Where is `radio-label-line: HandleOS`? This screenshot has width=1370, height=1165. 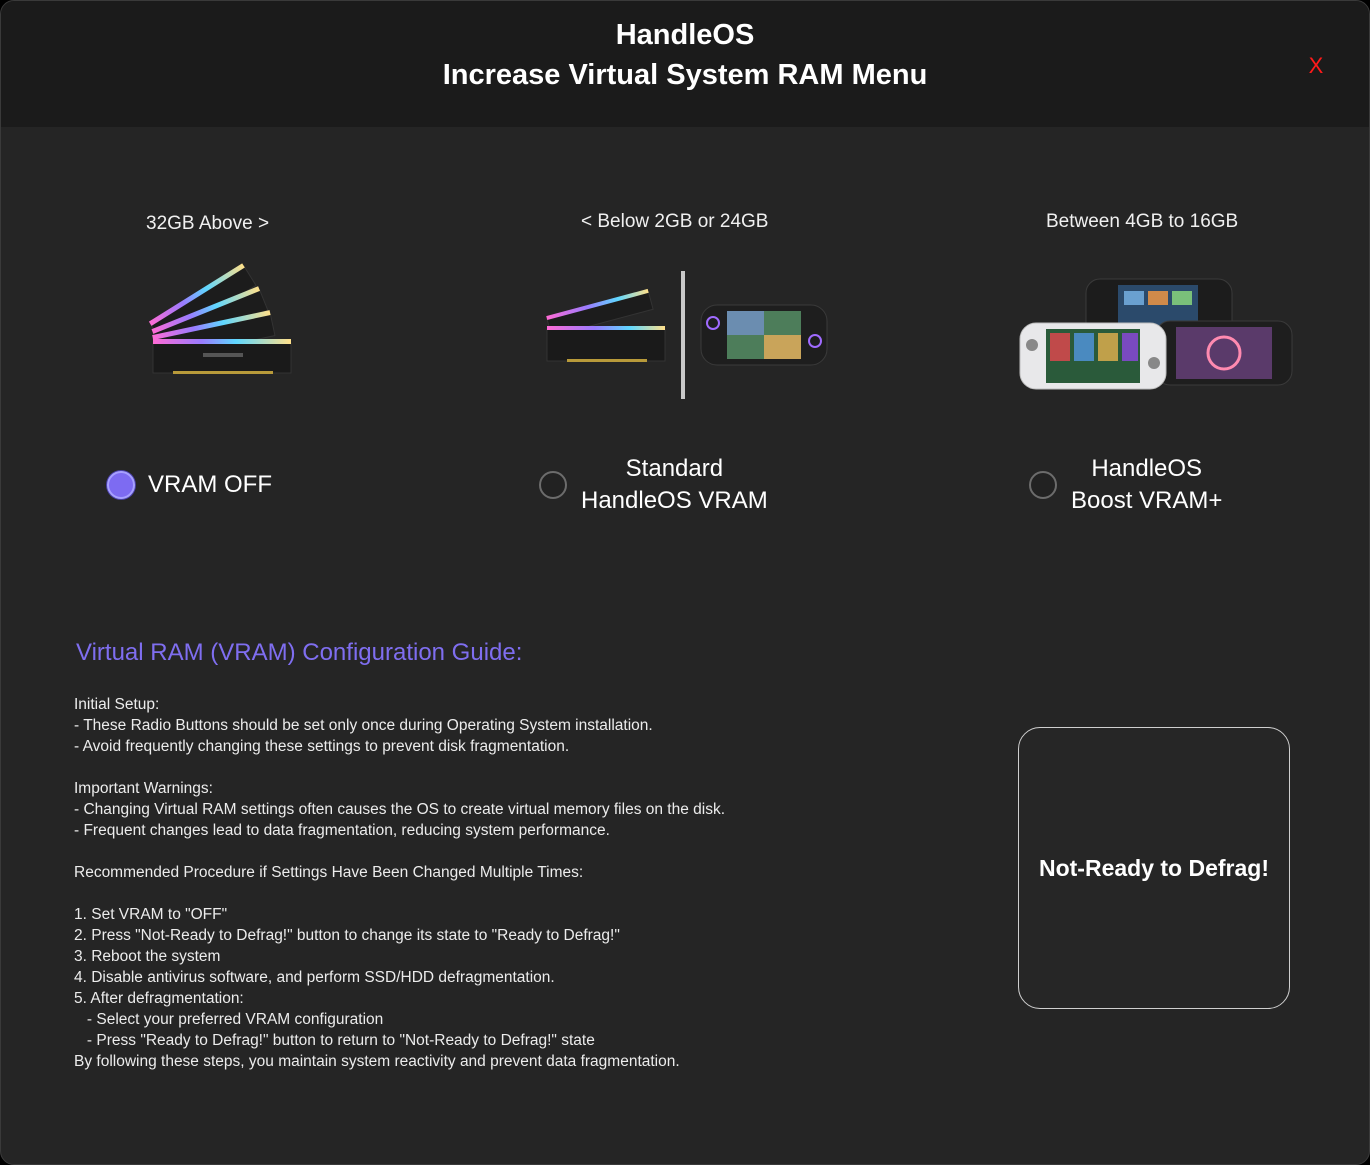
radio-label-line: HandleOS is located at coordinates (1147, 468).